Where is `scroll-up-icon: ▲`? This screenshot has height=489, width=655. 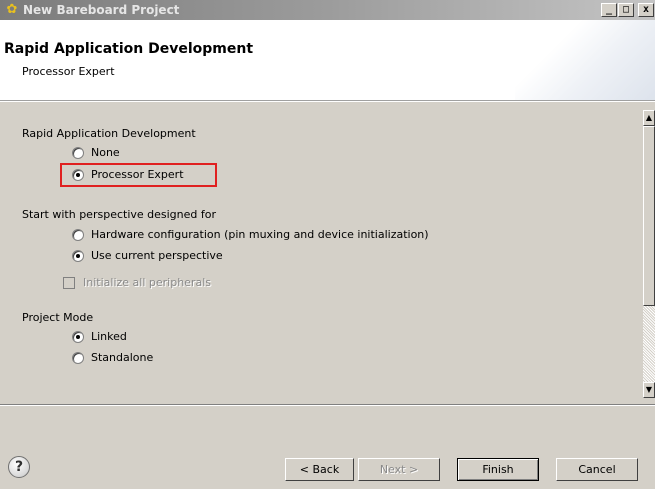 scroll-up-icon: ▲ is located at coordinates (649, 118).